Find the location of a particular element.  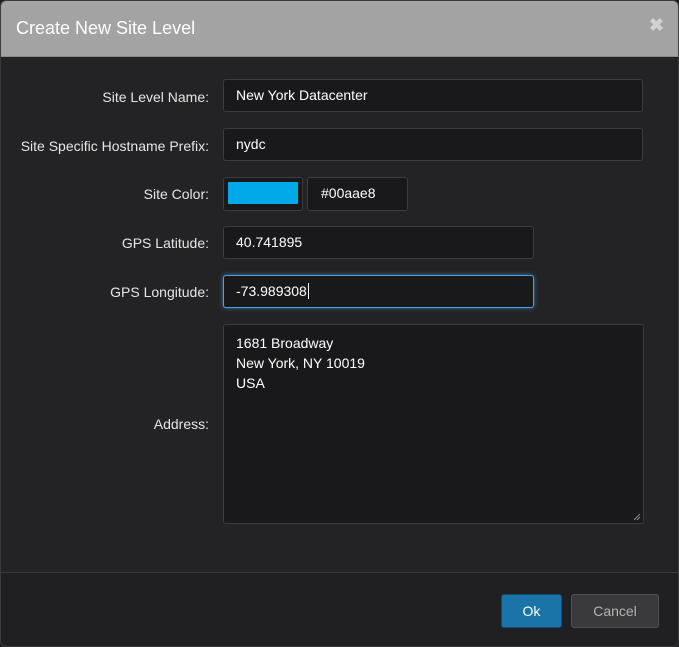

site-color-picker is located at coordinates (263, 194).